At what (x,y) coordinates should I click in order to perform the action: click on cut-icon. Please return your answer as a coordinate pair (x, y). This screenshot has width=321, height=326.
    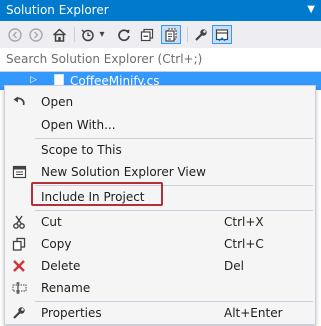
    Looking at the image, I should click on (19, 222).